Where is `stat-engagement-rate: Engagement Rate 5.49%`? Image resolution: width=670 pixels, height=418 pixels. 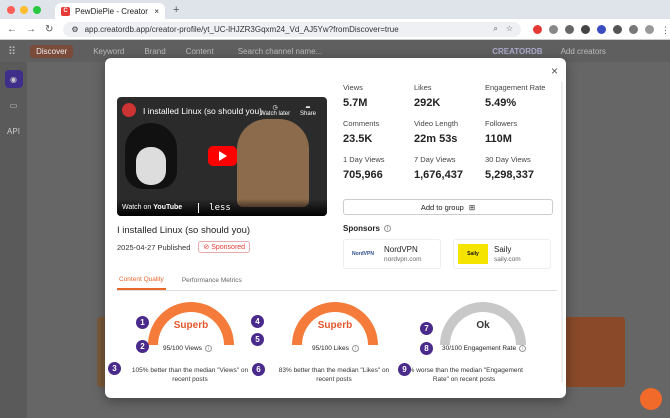 stat-engagement-rate: Engagement Rate 5.49% is located at coordinates (515, 96).